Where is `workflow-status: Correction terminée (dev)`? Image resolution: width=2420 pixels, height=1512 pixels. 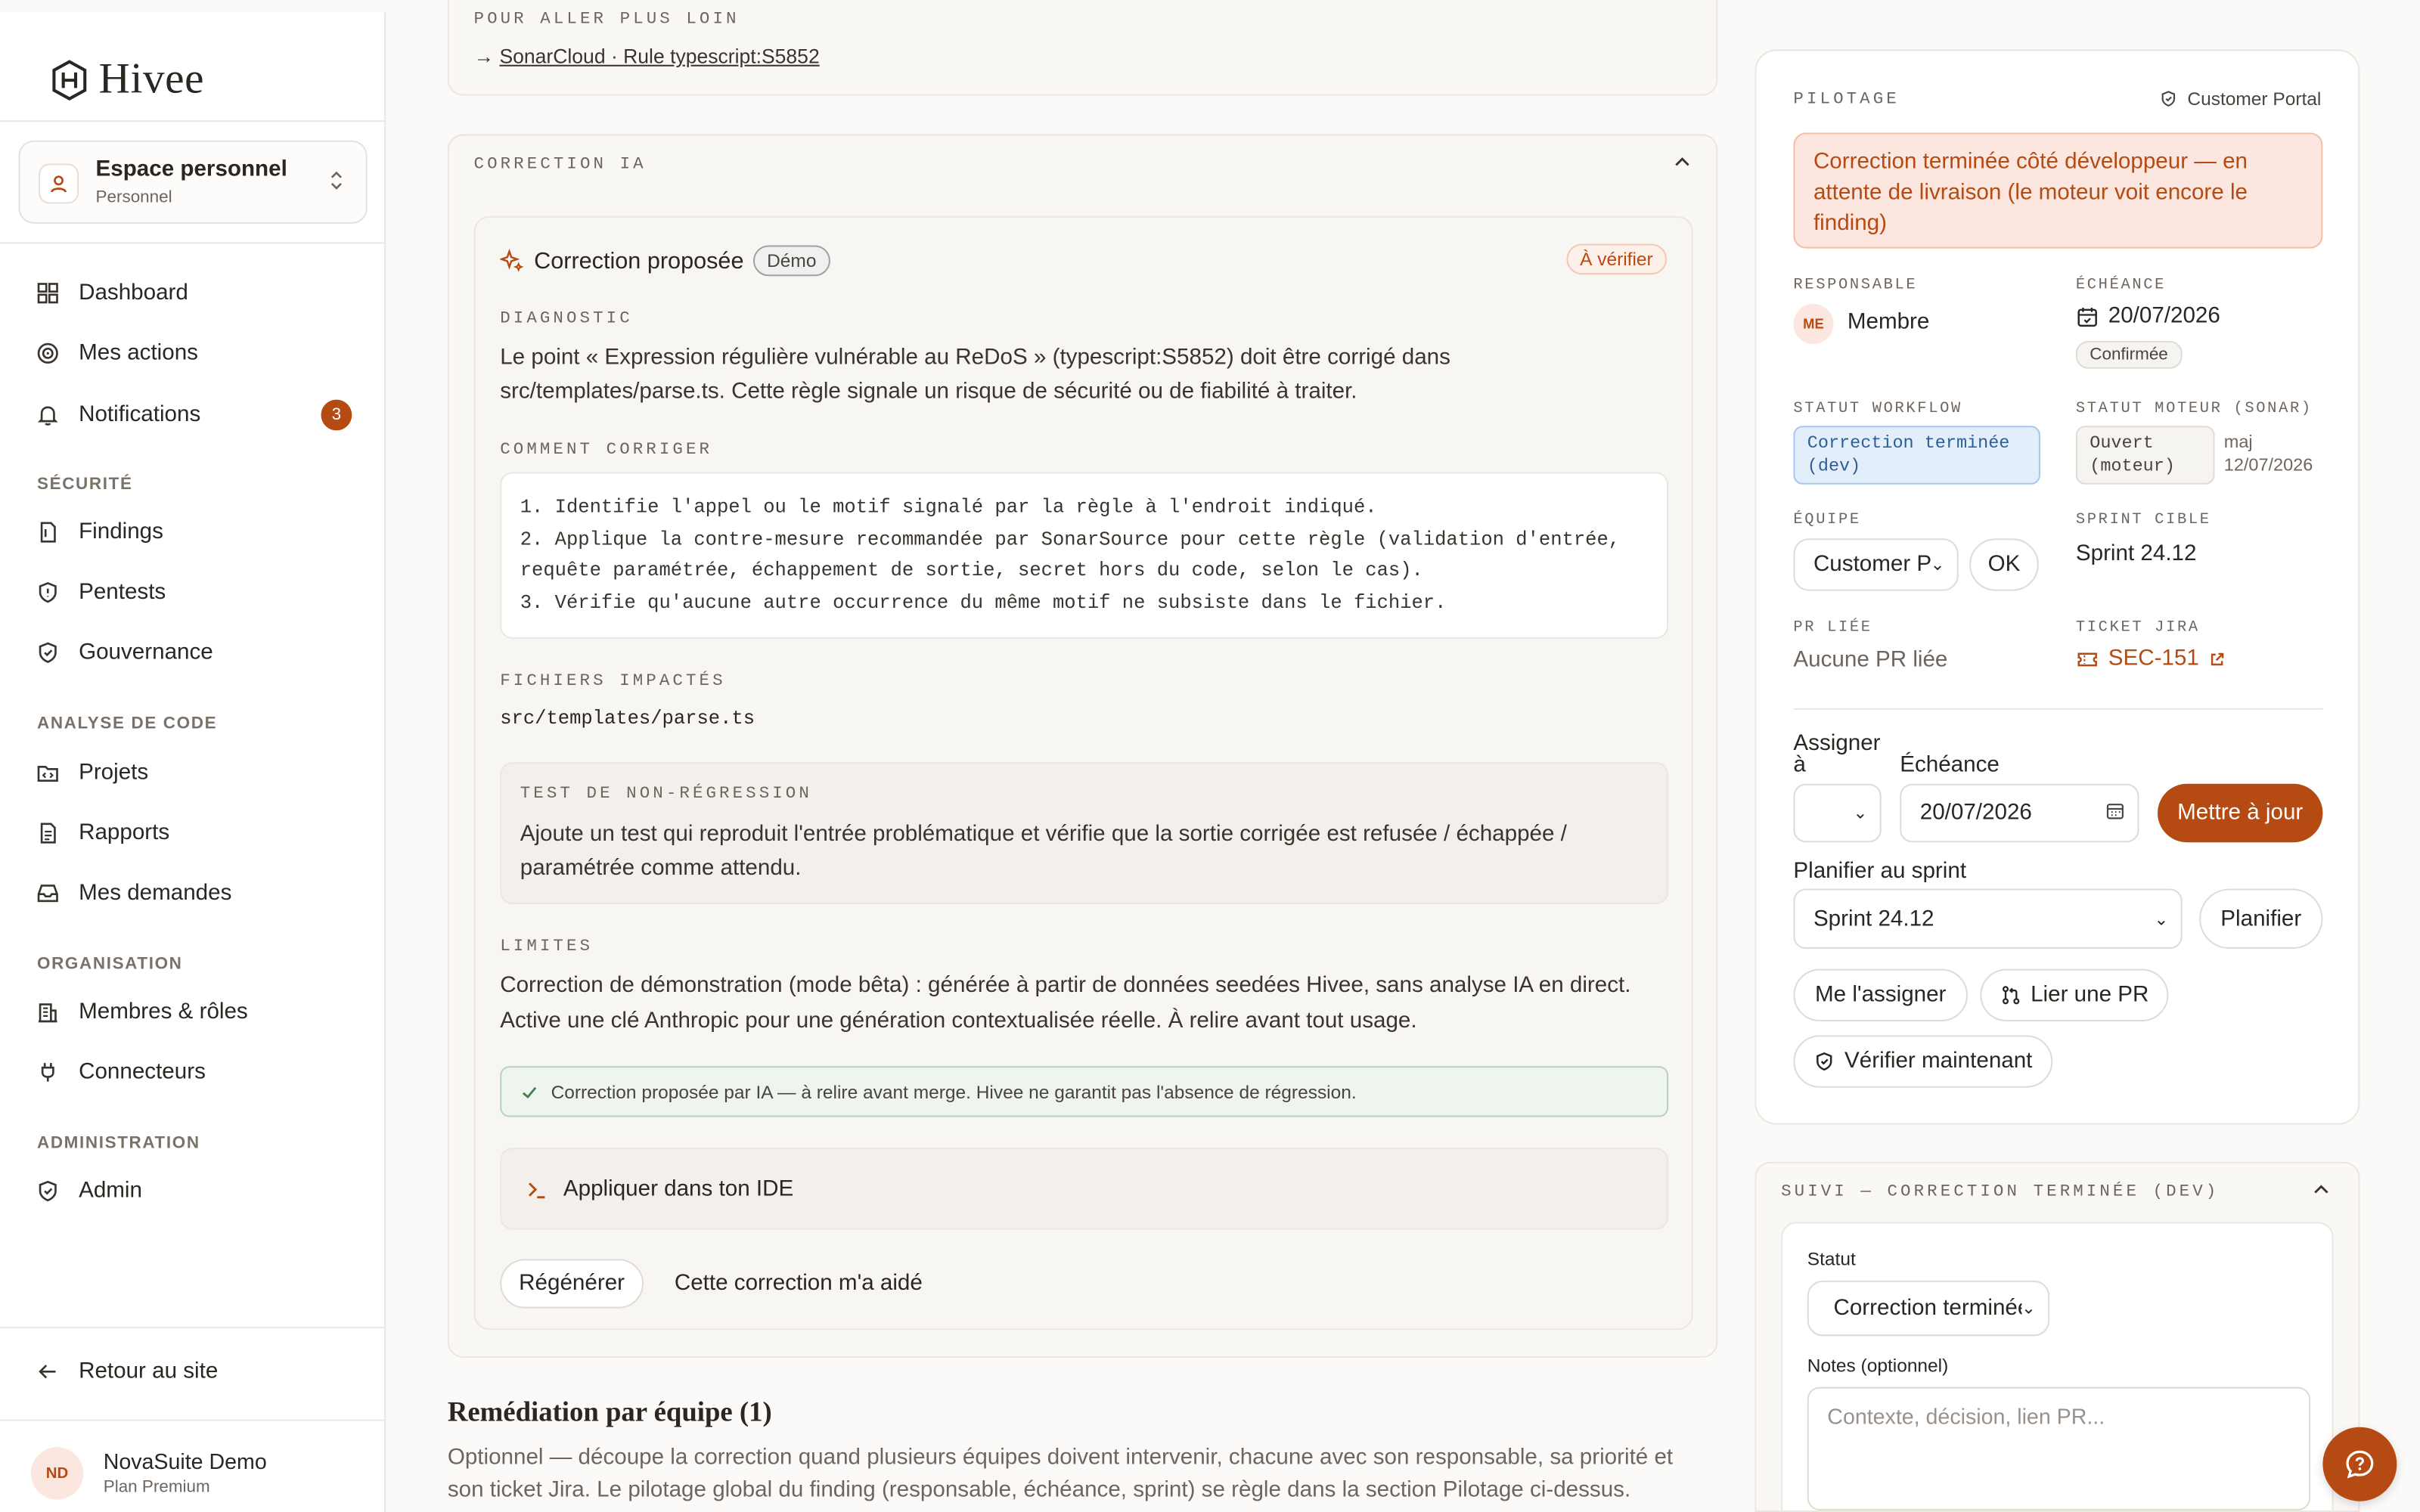
workflow-status: Correction terminée (dev) is located at coordinates (1916, 456).